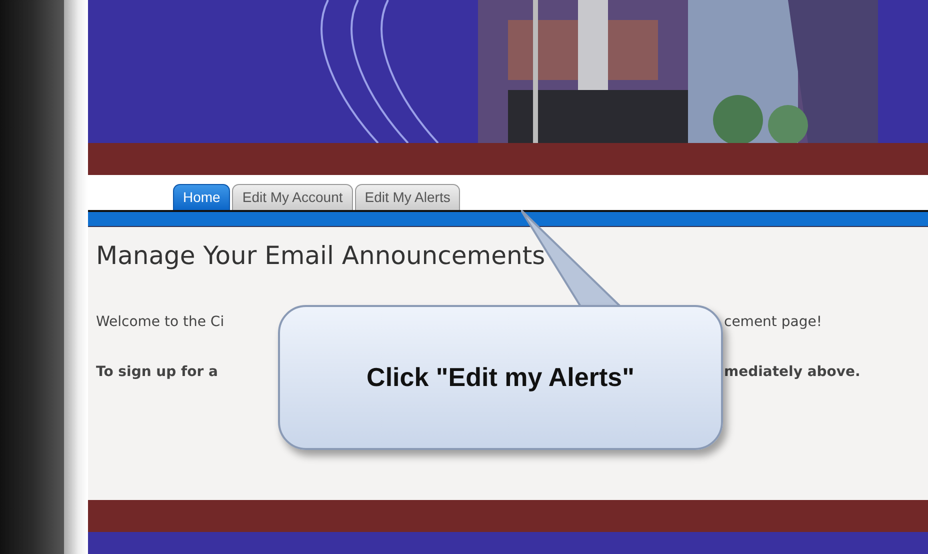 The width and height of the screenshot is (928, 554). What do you see at coordinates (773, 322) in the screenshot?
I see `text-fragment: cement page!` at bounding box center [773, 322].